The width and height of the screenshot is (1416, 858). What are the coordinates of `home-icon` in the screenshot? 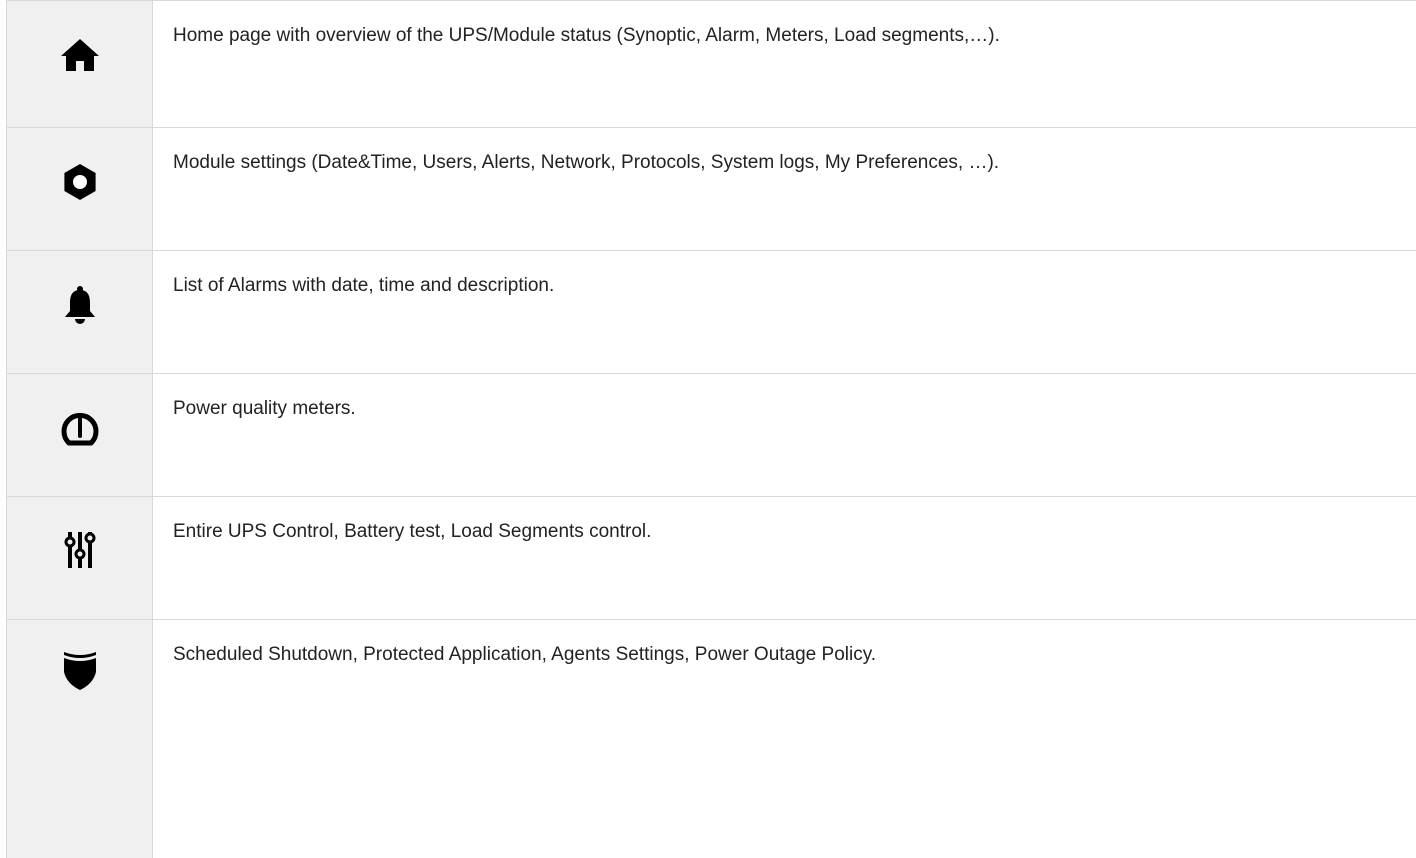 It's located at (80, 55).